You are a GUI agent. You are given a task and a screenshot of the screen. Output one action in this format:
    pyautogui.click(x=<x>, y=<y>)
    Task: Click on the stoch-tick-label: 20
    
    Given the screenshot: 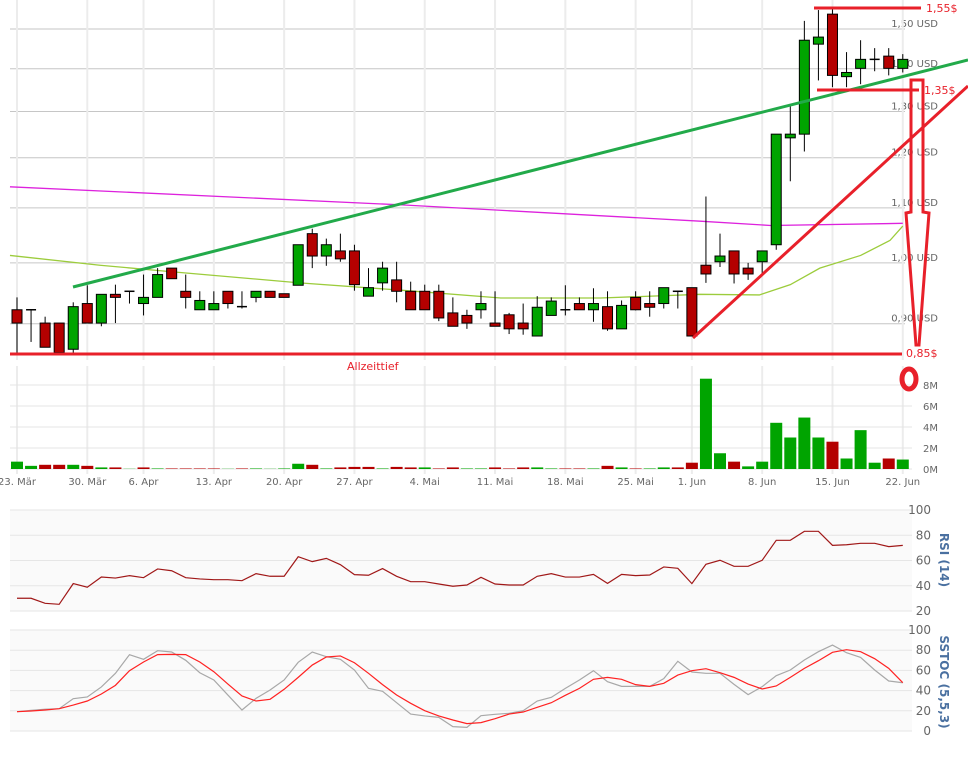 What is the action you would take?
    pyautogui.click(x=923, y=711)
    